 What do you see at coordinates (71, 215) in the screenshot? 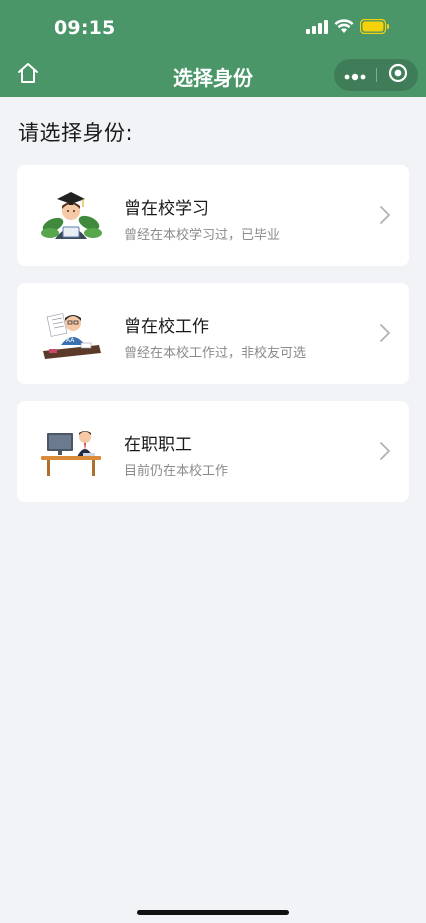
I see `graduate-illustration-icon` at bounding box center [71, 215].